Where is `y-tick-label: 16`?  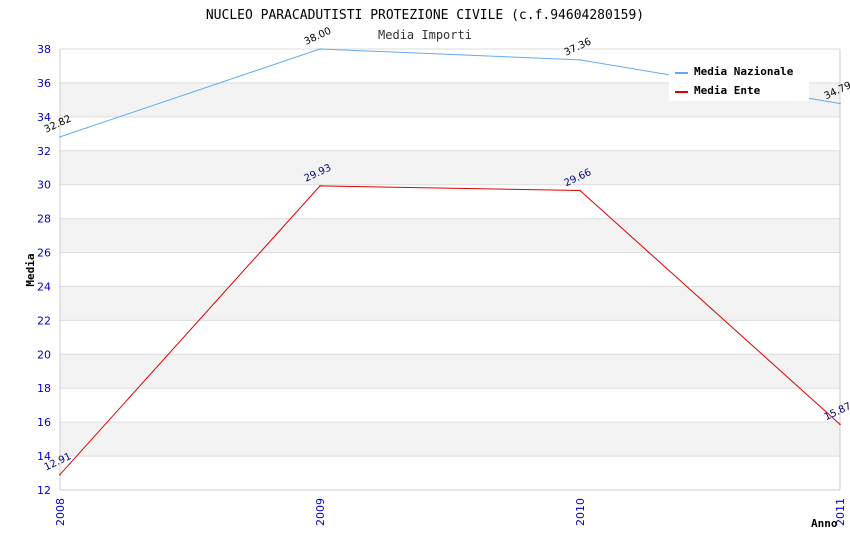
y-tick-label: 16 is located at coordinates (44, 422).